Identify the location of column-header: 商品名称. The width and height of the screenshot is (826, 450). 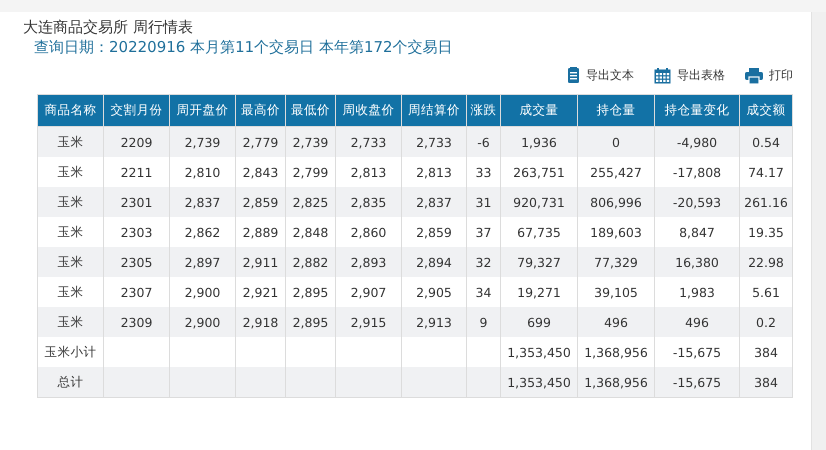
(71, 110).